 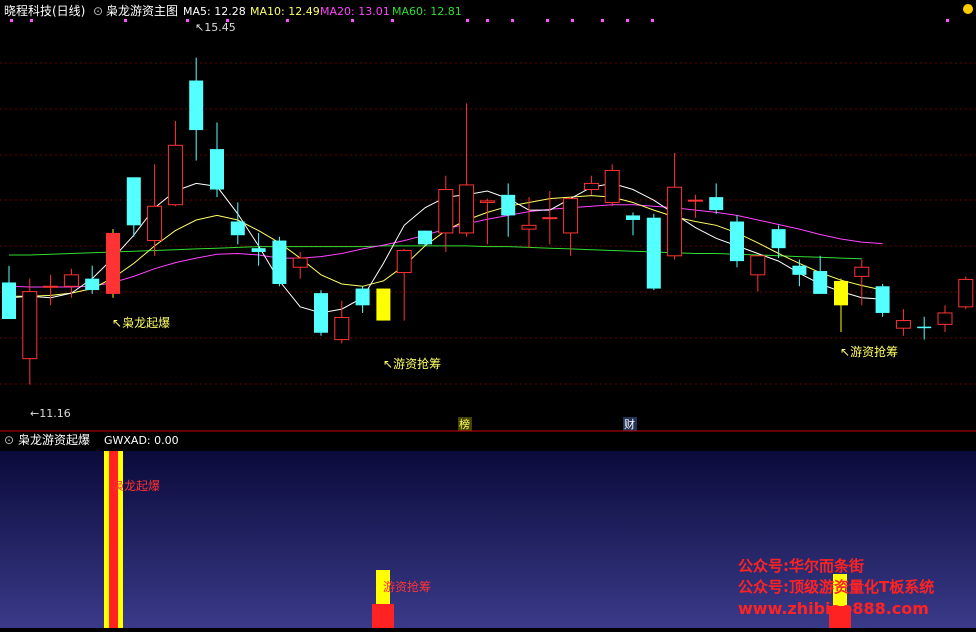 I want to click on watermark-line-2: 公众号:顶级游资量化T板系统, so click(x=836, y=587).